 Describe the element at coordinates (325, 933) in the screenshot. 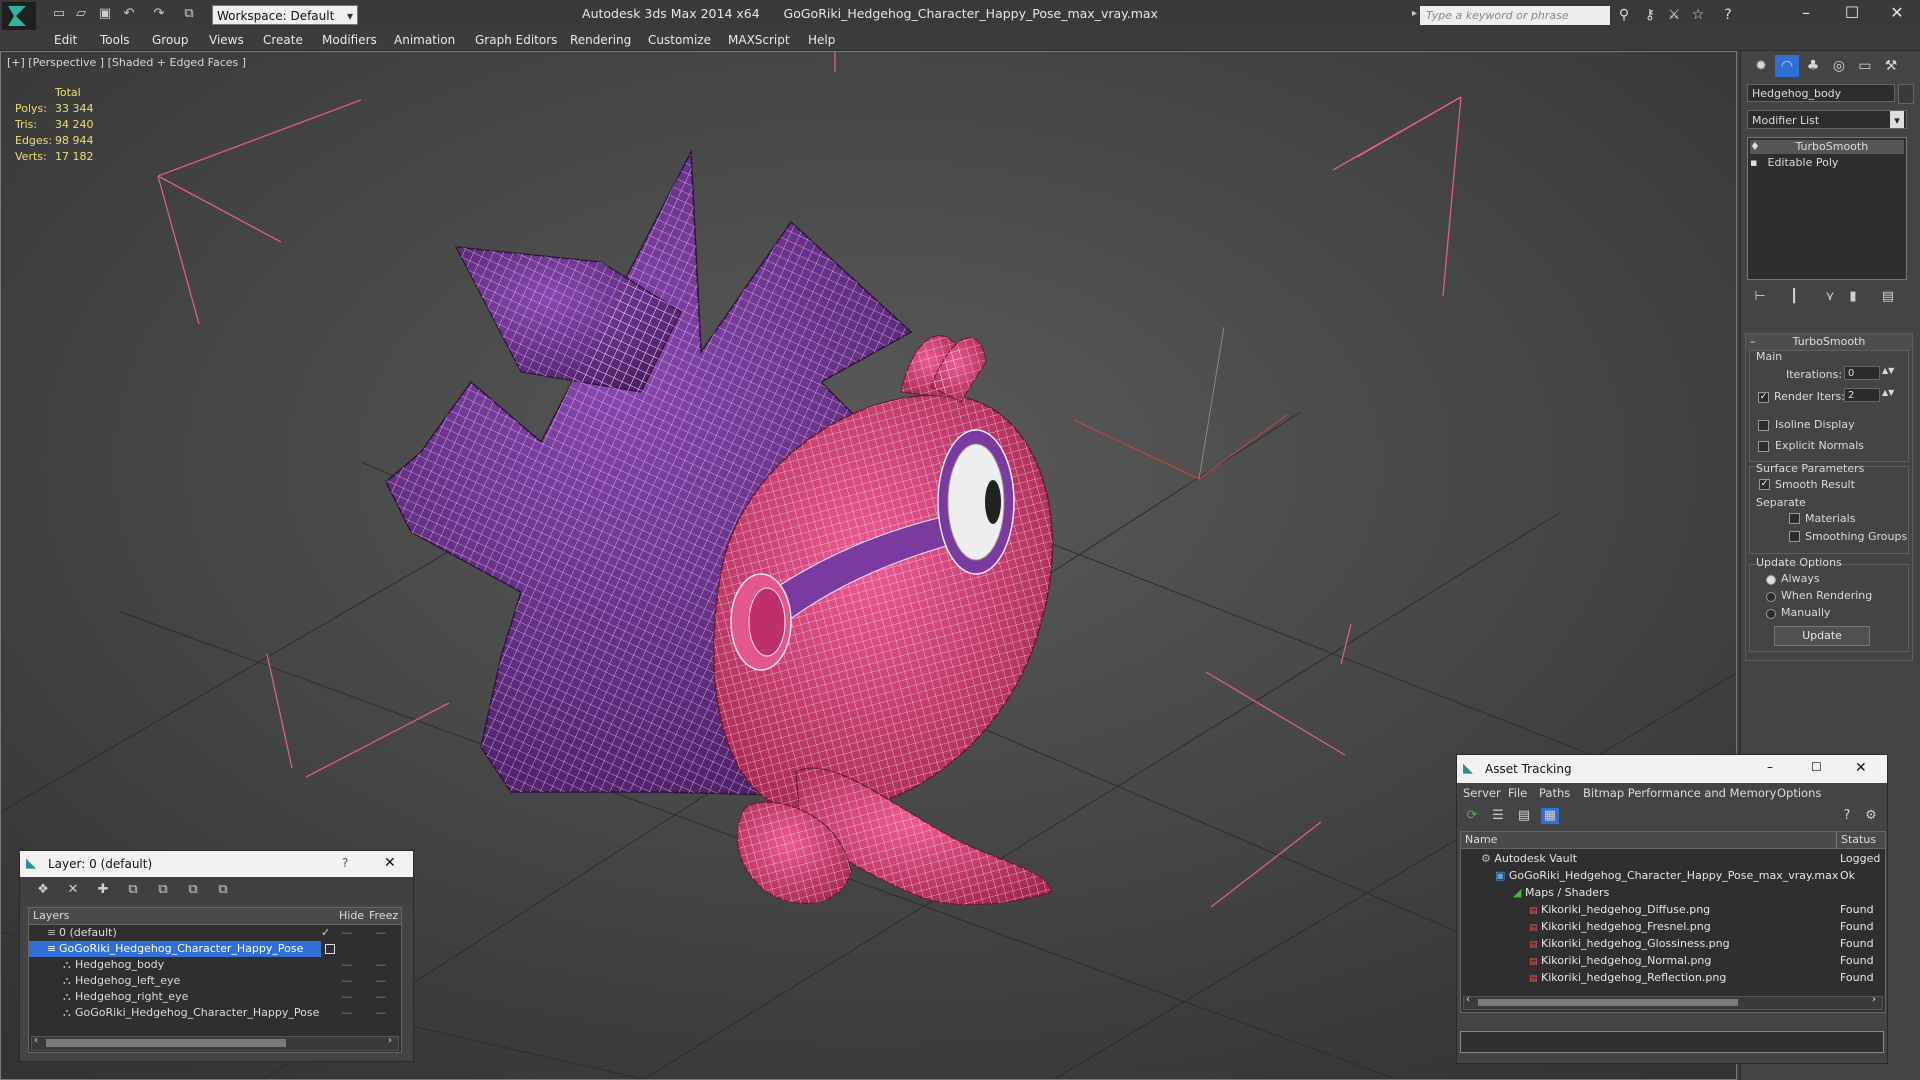

I see `active-layer-check-icon: ✓` at that location.